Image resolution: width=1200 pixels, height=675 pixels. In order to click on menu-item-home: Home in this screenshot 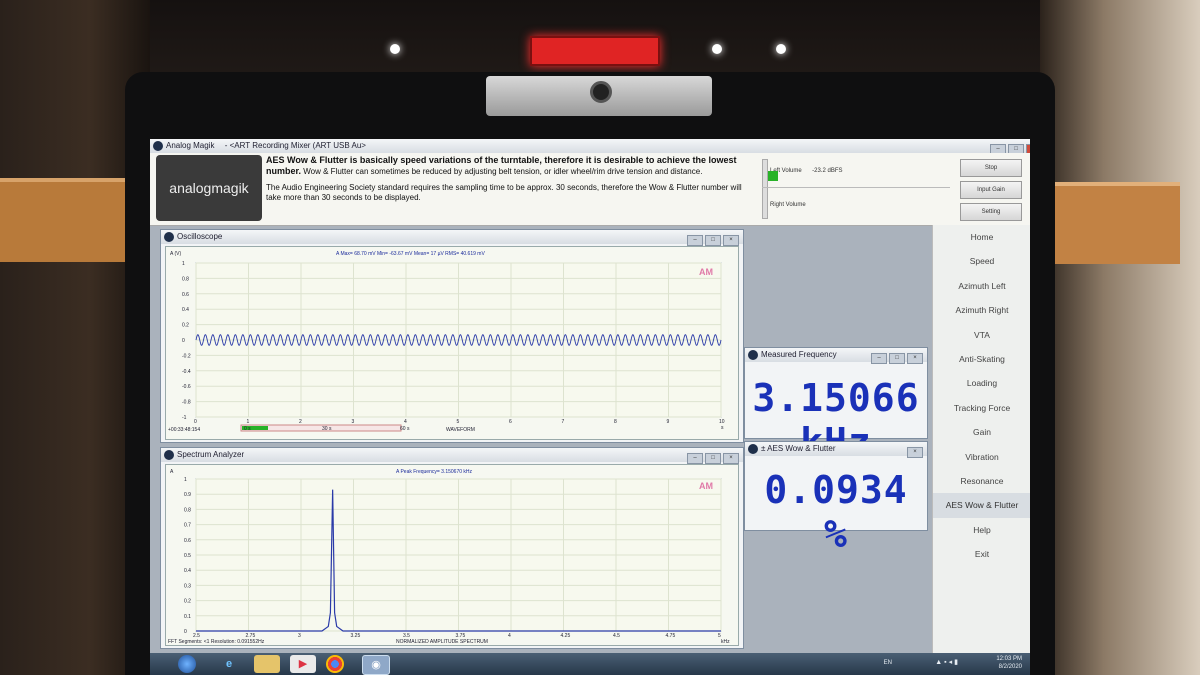, I will do `click(981, 237)`.